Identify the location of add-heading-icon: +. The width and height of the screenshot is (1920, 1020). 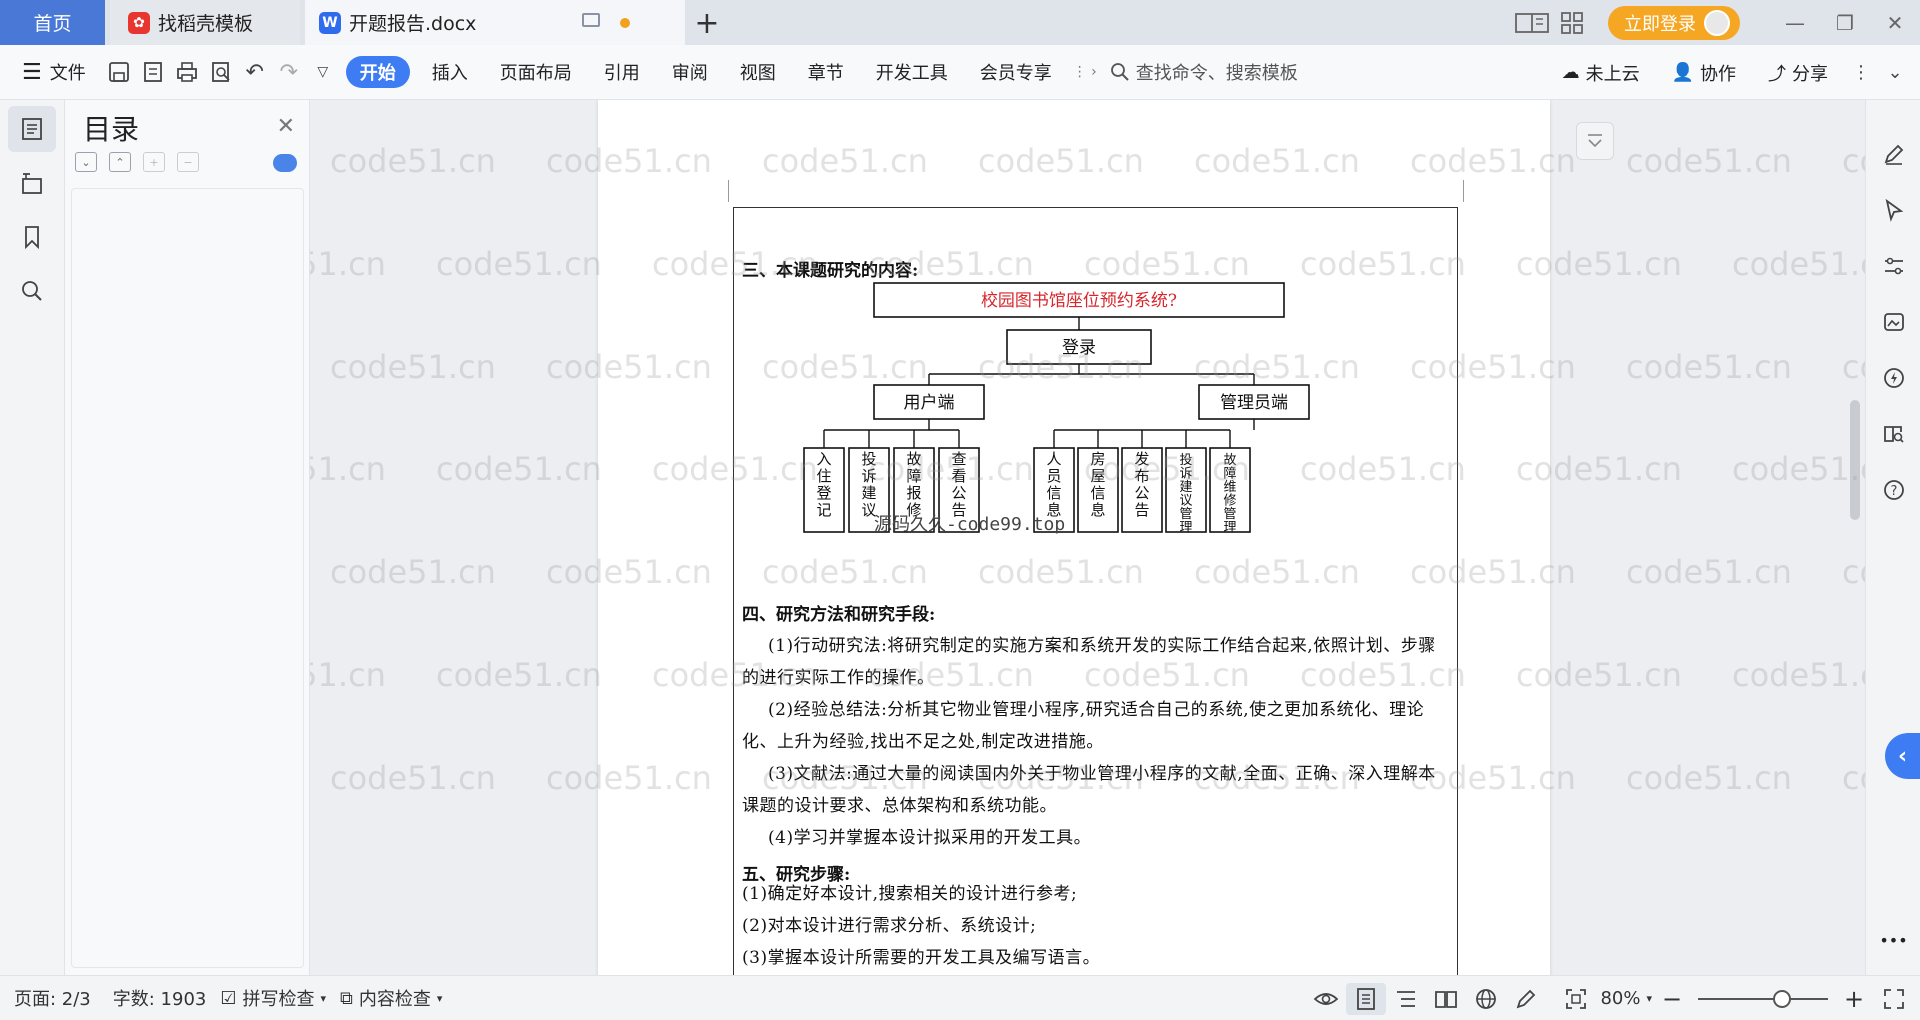
(154, 162).